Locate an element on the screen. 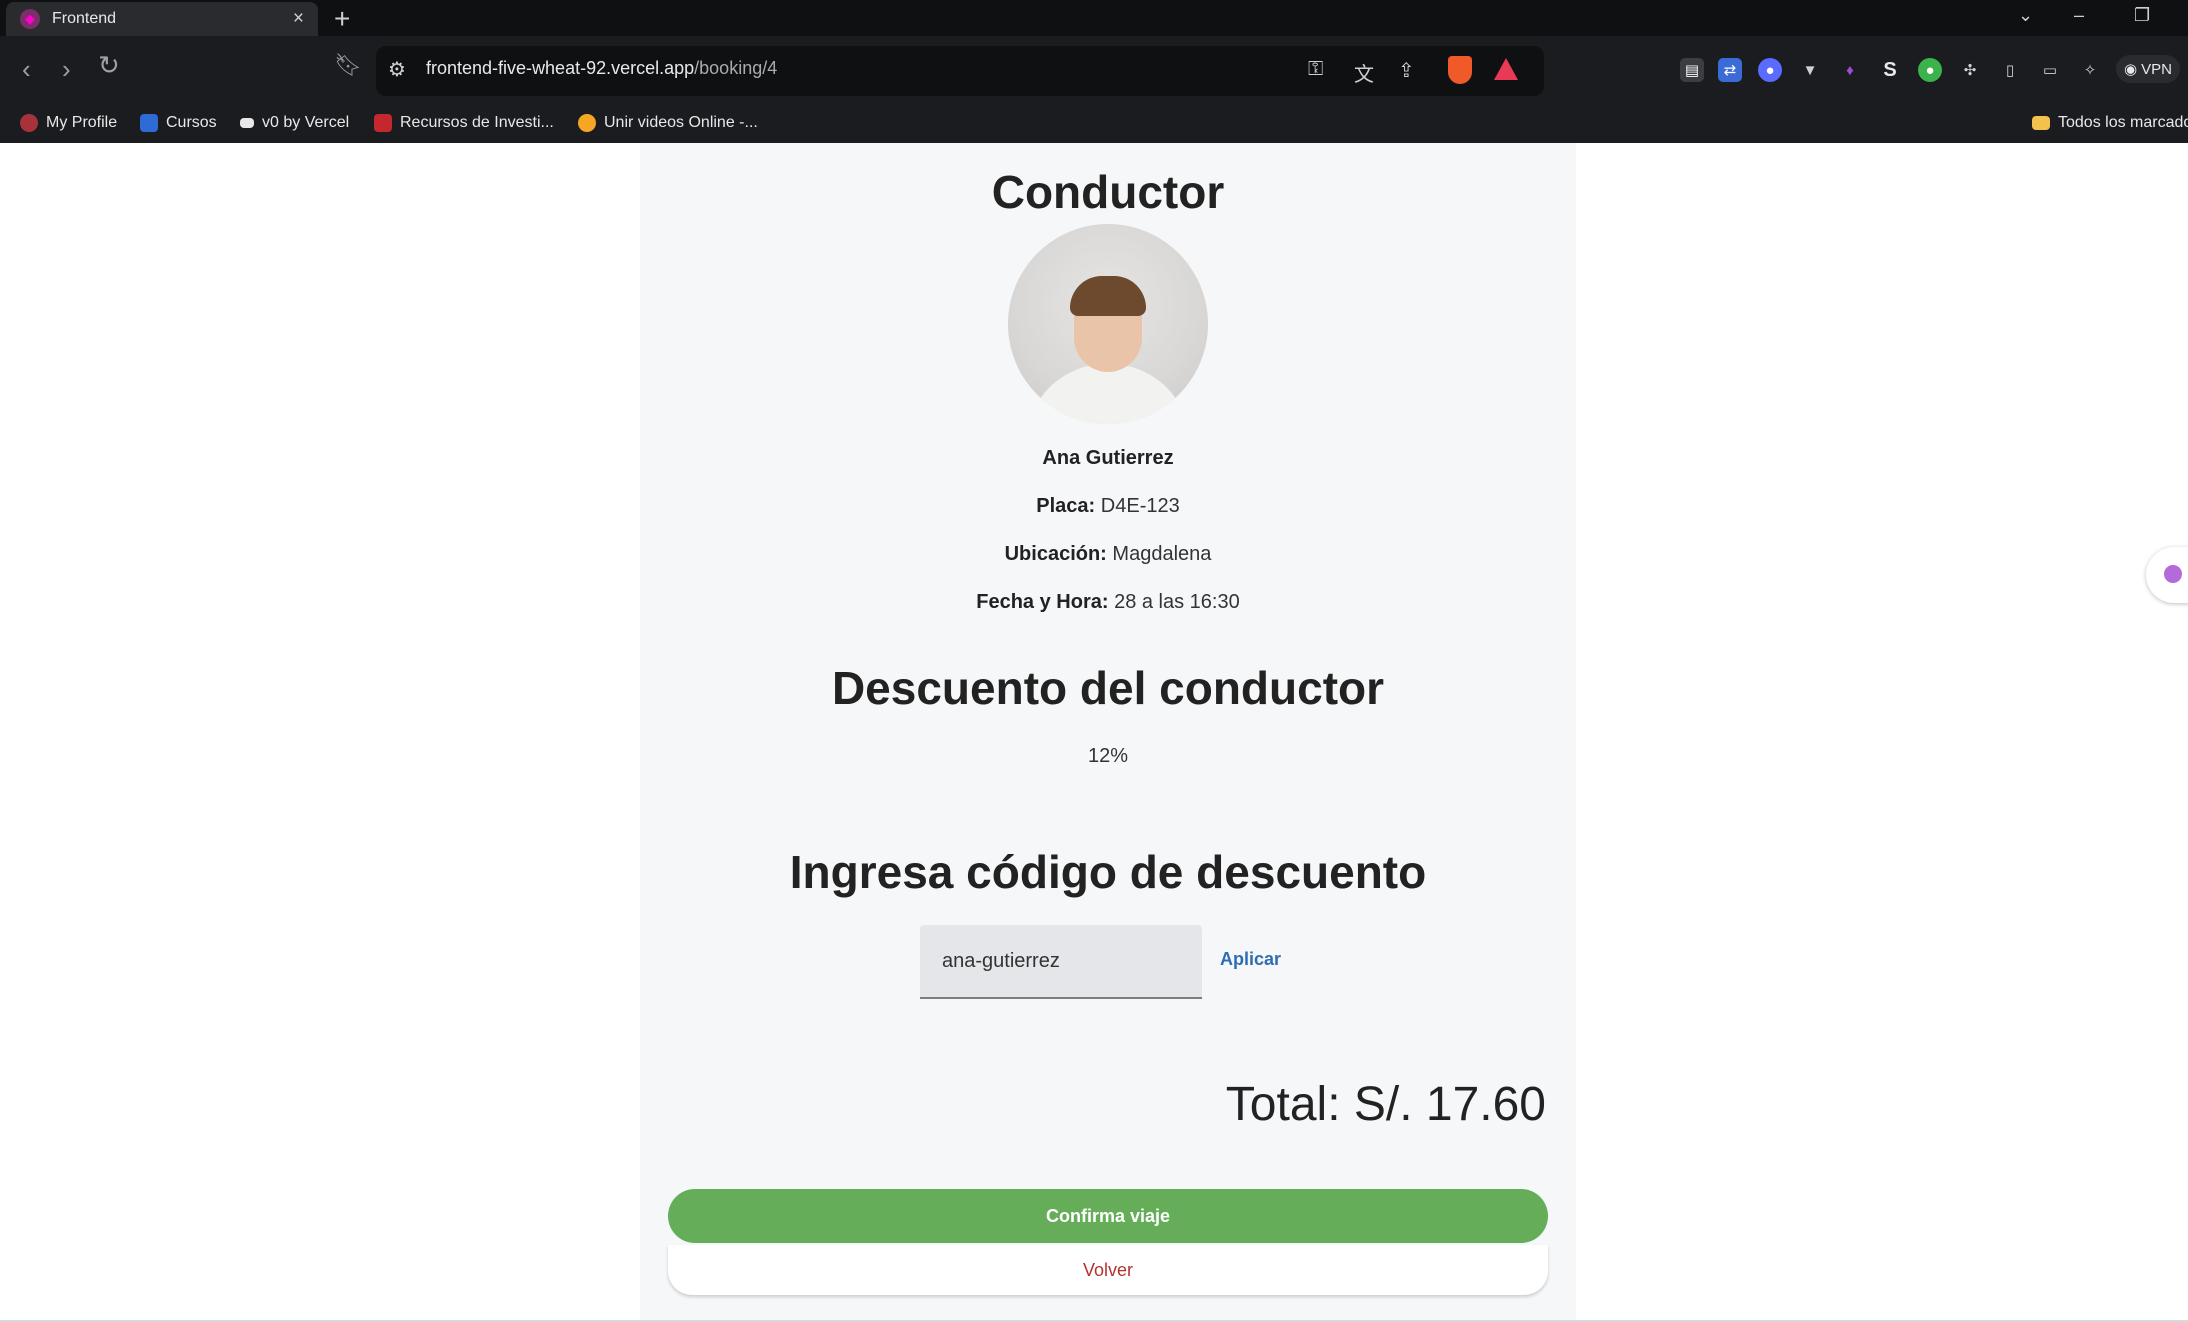 This screenshot has height=1322, width=2188. page-title: Conductor is located at coordinates (1108, 192).